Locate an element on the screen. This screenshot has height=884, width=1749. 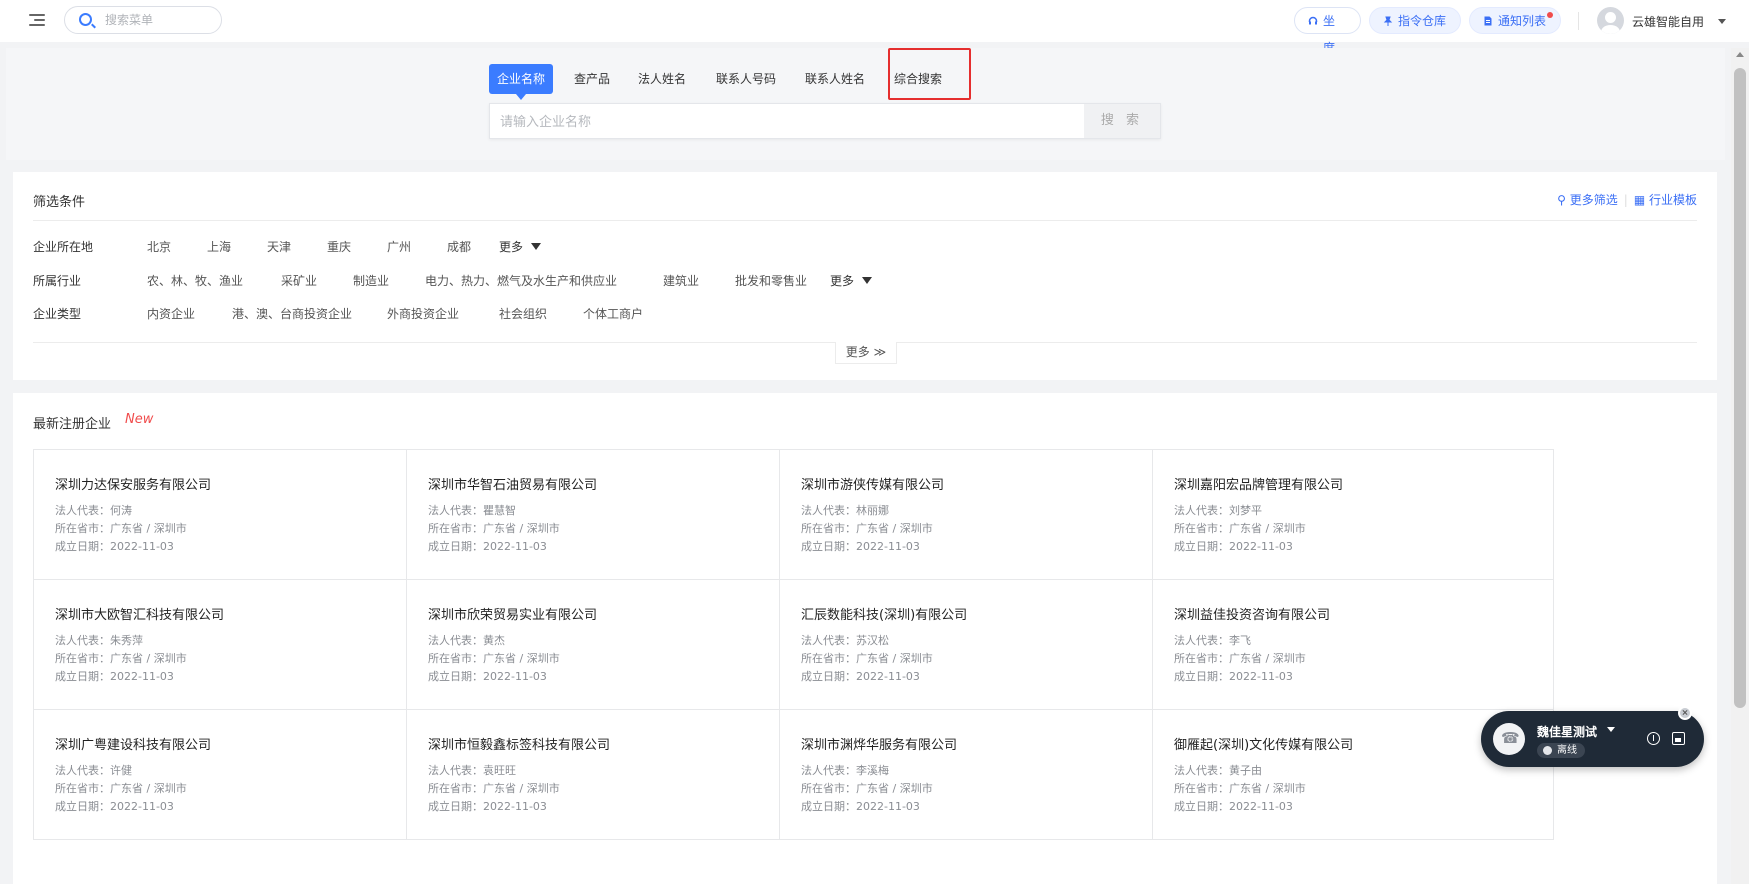
filter-option: 个体工商户 is located at coordinates (613, 313).